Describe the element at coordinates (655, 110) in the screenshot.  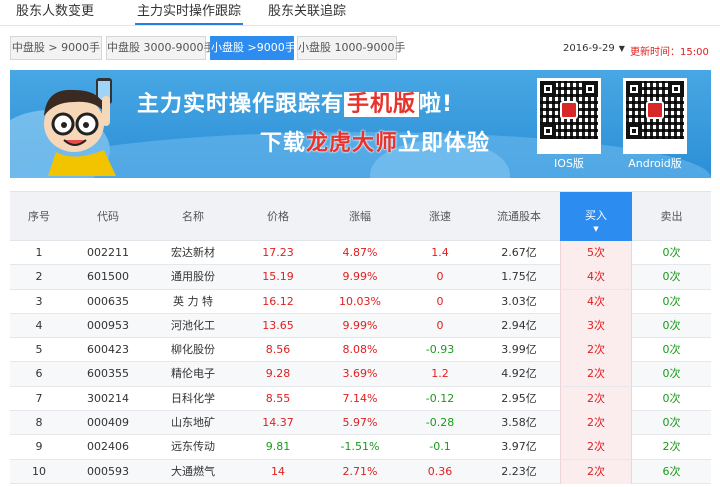
I see `app-logo-icon` at that location.